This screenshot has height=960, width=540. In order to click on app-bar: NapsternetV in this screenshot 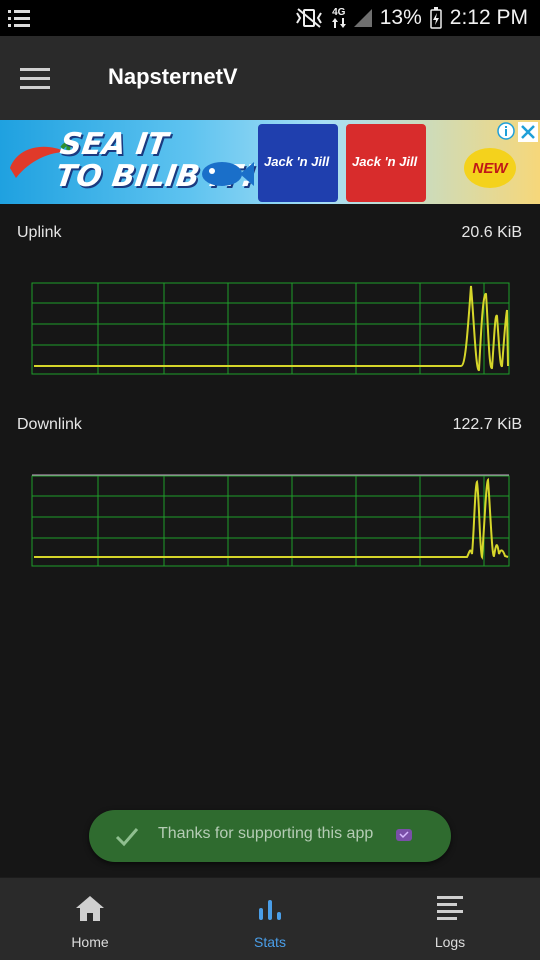, I will do `click(270, 78)`.